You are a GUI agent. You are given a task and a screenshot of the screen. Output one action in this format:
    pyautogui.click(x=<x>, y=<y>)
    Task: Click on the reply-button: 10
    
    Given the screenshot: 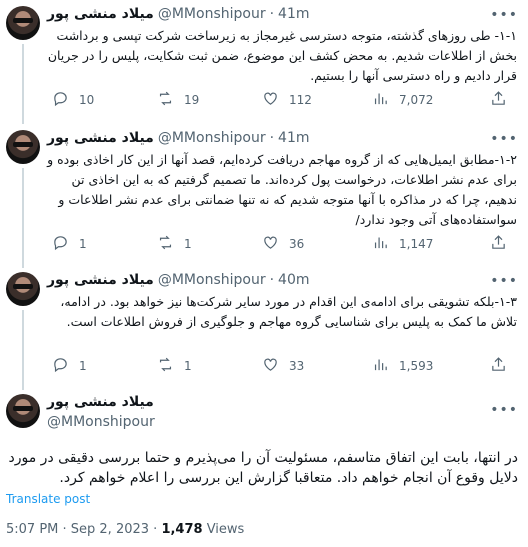 What is the action you would take?
    pyautogui.click(x=73, y=100)
    